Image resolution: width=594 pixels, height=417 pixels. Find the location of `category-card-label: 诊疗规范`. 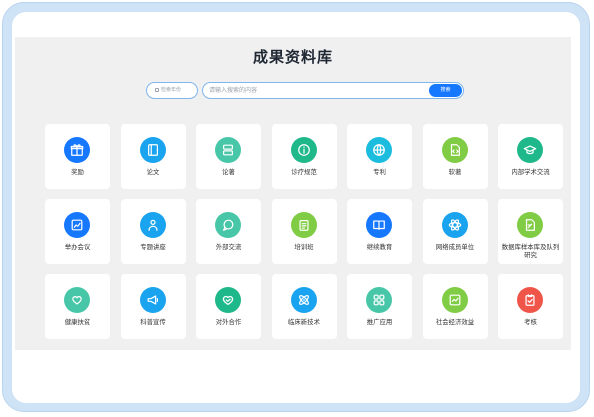

category-card-label: 诊疗规范 is located at coordinates (304, 172).